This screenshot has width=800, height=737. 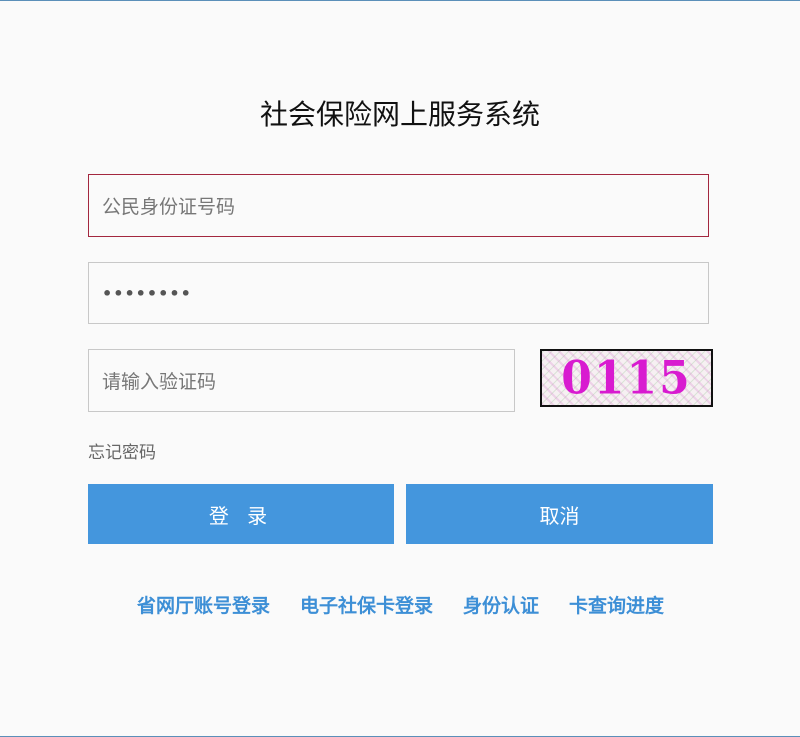 I want to click on captcha-placeholder: 请输入验证码, so click(x=159, y=382).